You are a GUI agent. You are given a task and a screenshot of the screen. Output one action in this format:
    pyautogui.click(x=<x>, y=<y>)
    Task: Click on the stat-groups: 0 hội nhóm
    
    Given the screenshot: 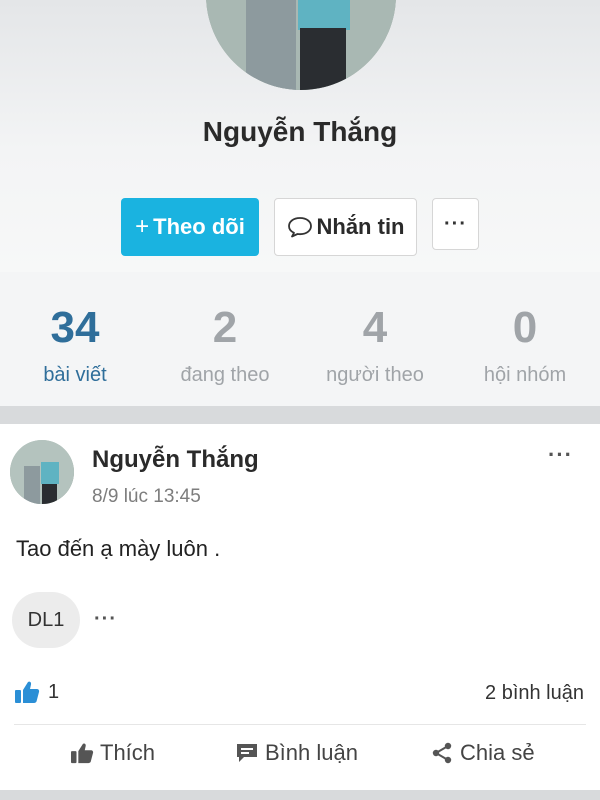 What is the action you would take?
    pyautogui.click(x=525, y=339)
    